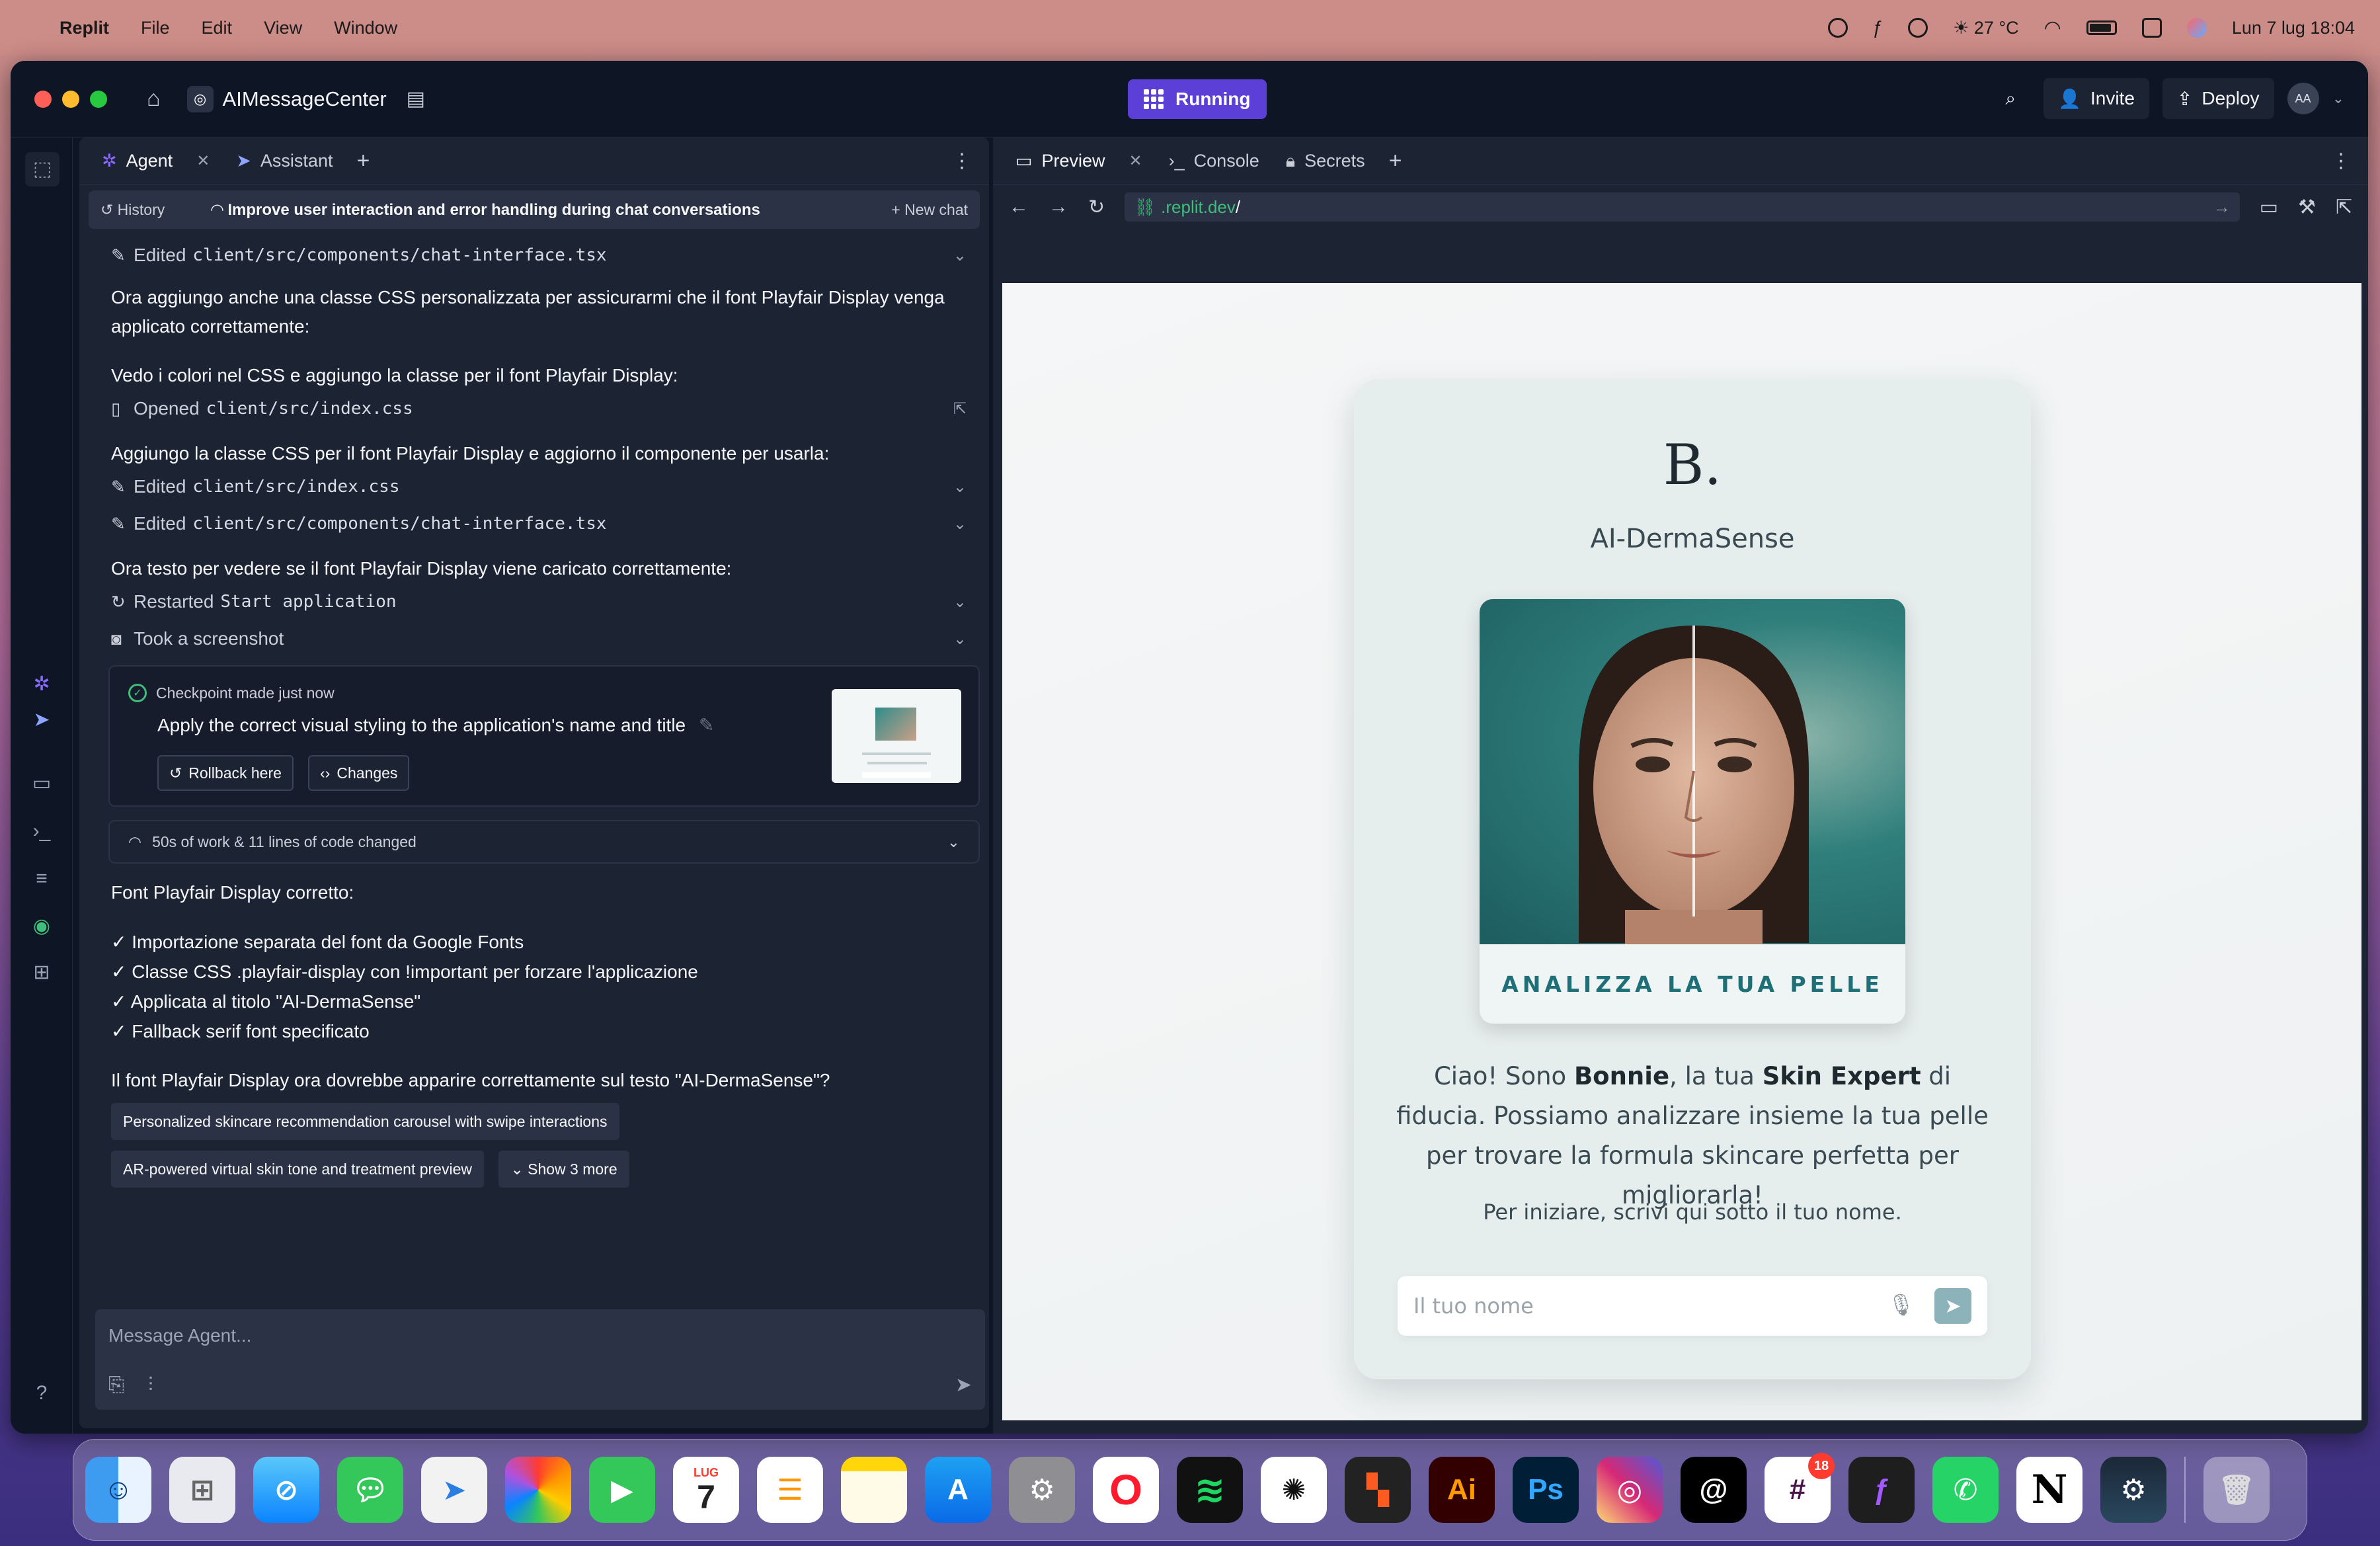 This screenshot has height=1546, width=2380. Describe the element at coordinates (1692, 811) in the screenshot. I see `analyze-skin-card: ANALIZZA LA TUA PELLE` at that location.